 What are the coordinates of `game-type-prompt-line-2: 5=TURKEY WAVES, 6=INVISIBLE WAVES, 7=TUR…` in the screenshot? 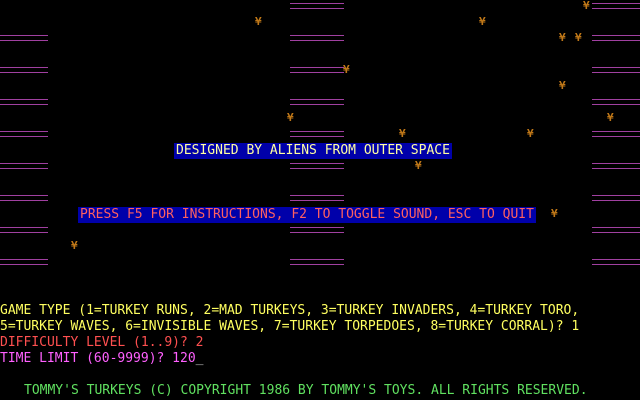 It's located at (290, 326).